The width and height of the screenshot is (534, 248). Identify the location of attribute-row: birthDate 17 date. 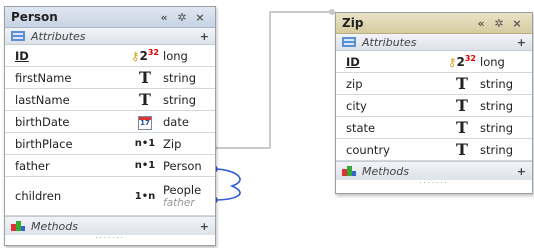
(110, 122).